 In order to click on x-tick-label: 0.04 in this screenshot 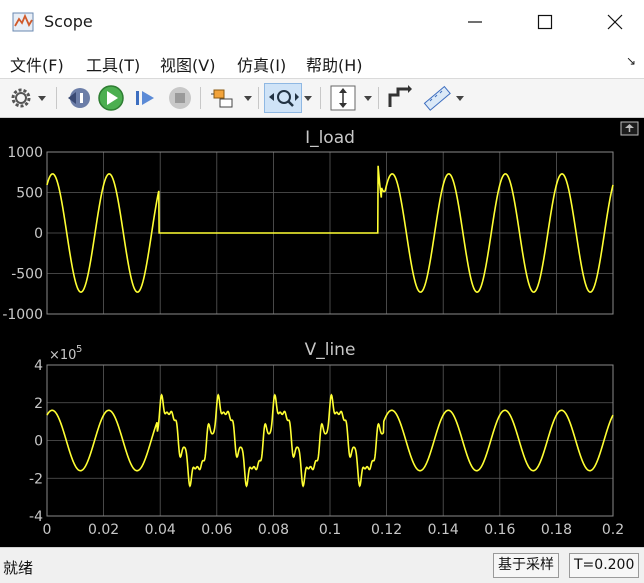, I will do `click(160, 530)`.